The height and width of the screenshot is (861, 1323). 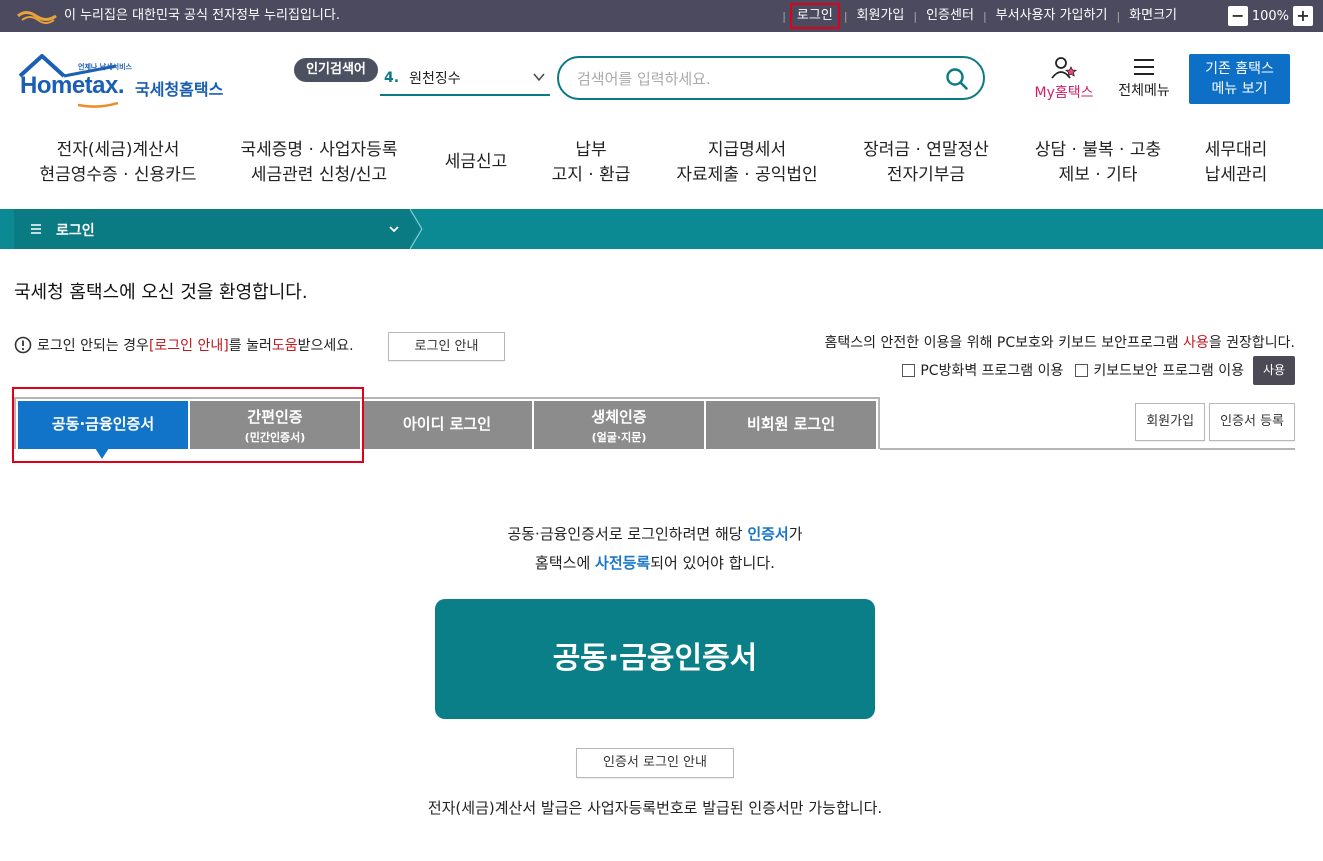 I want to click on all-menu-label: 전체메뉴, so click(x=1144, y=91).